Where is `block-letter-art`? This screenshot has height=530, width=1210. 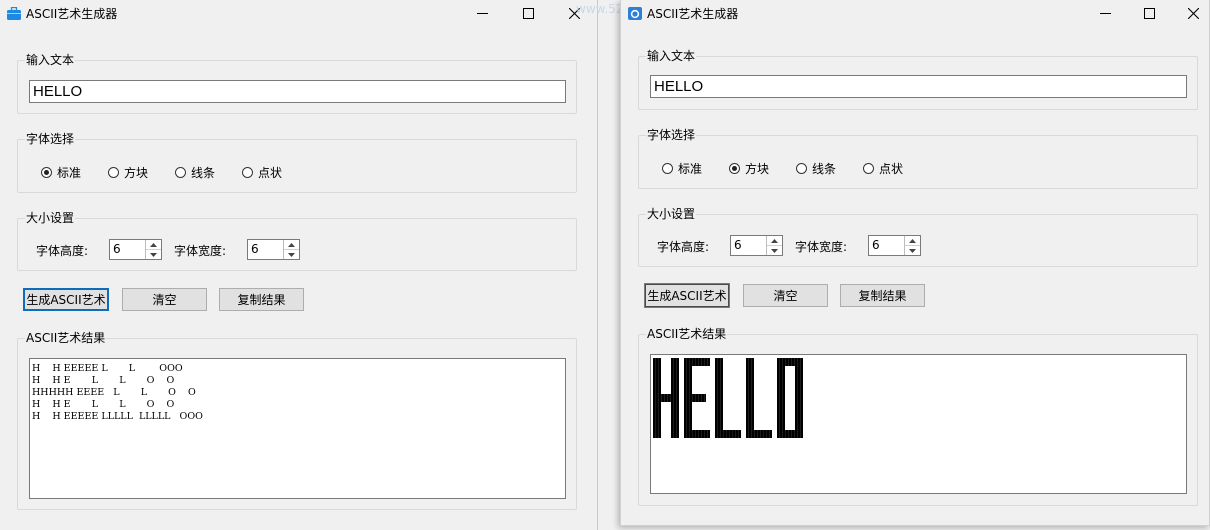 block-letter-art is located at coordinates (728, 398).